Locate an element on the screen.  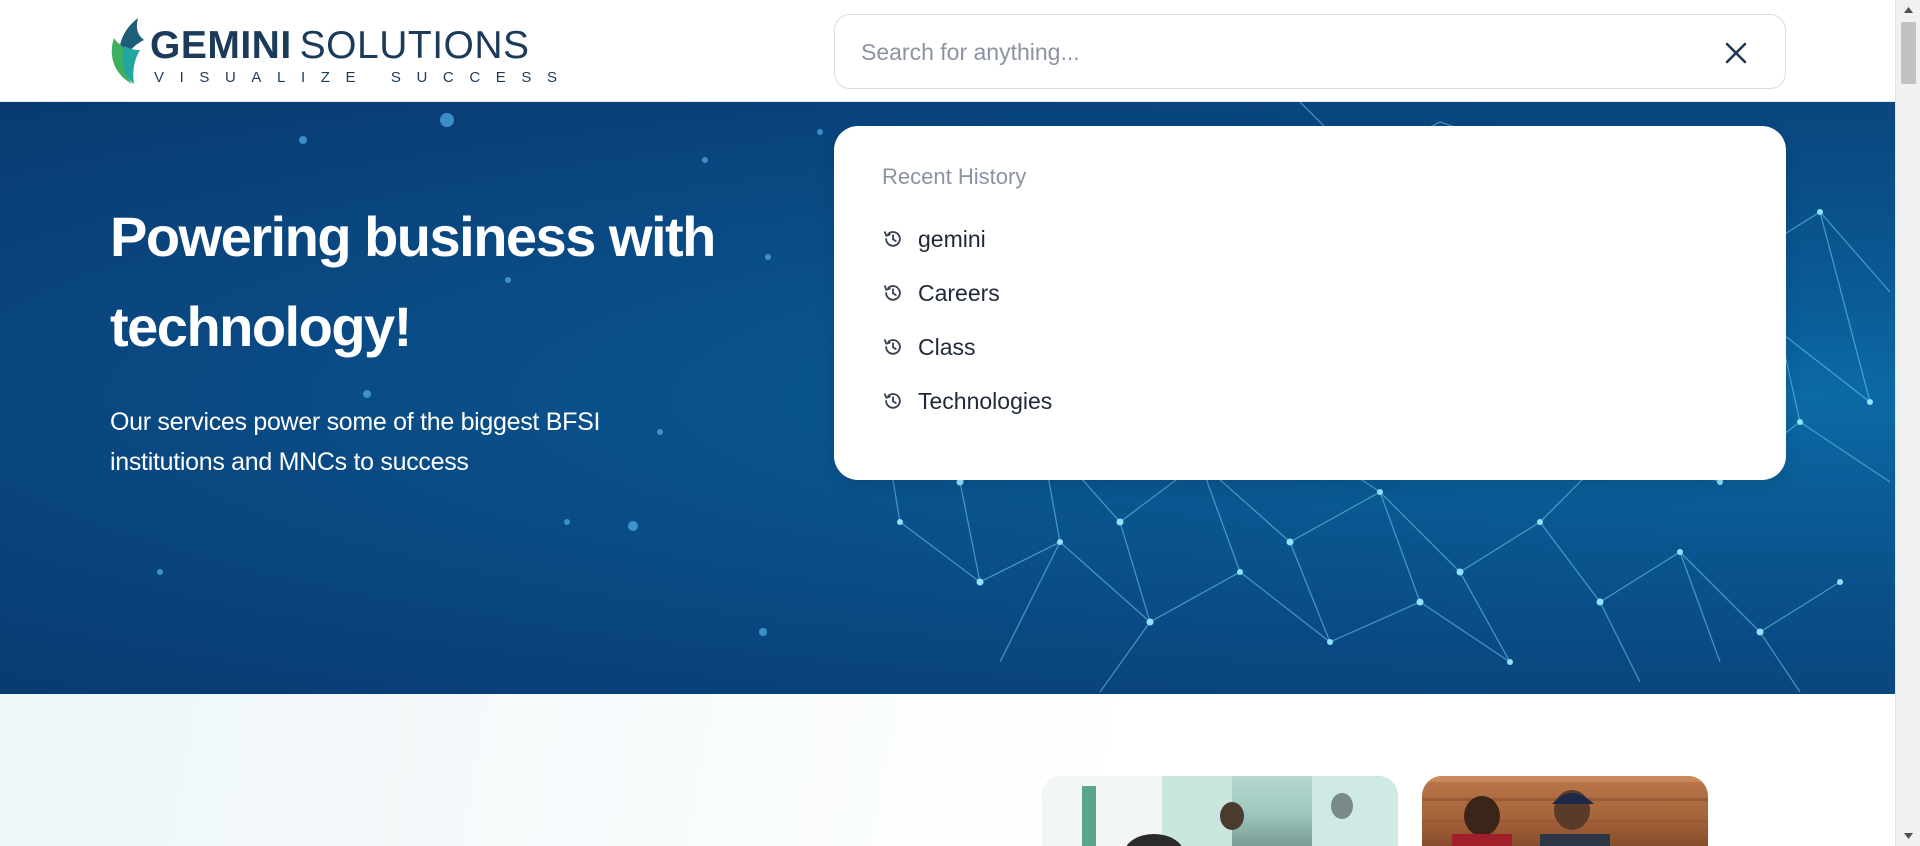
history-item-technologies: Technologies is located at coordinates (967, 401).